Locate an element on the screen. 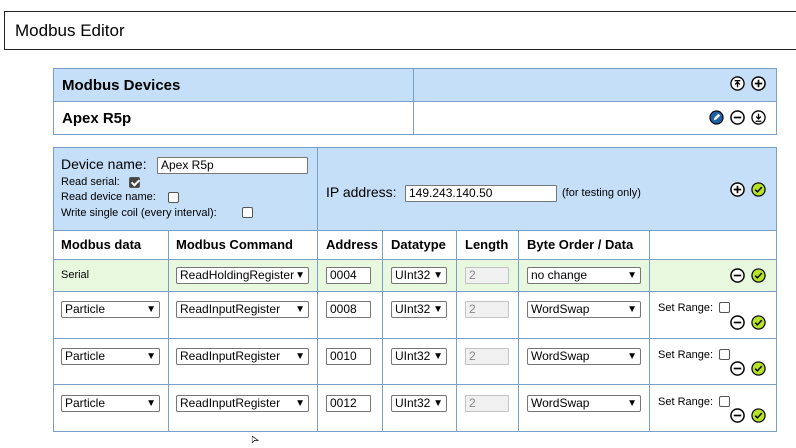 Image resolution: width=796 pixels, height=448 pixels. address-input: 0010 is located at coordinates (348, 356).